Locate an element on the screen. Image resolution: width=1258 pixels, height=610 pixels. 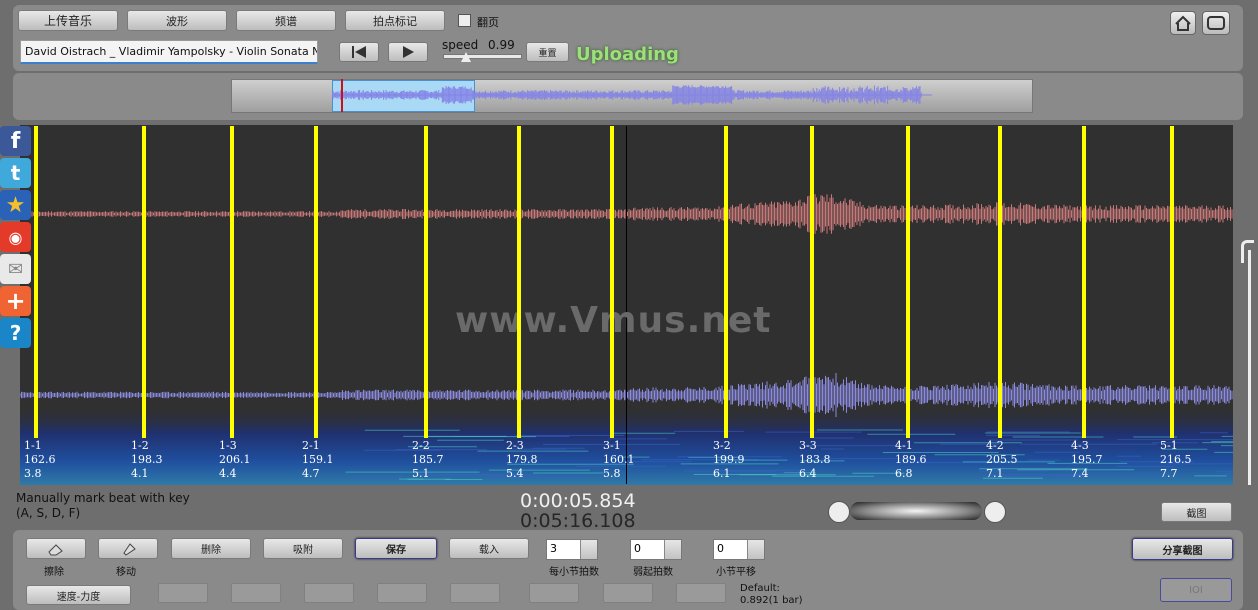
beat-time: 3.8 is located at coordinates (33, 473).